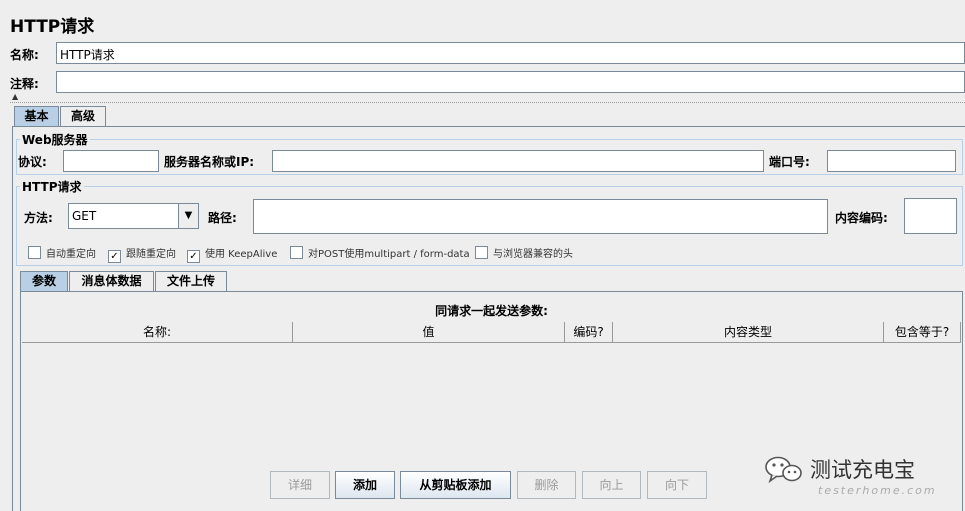 This screenshot has height=511, width=965. I want to click on tab-body-data: 消息体数据, so click(111, 281).